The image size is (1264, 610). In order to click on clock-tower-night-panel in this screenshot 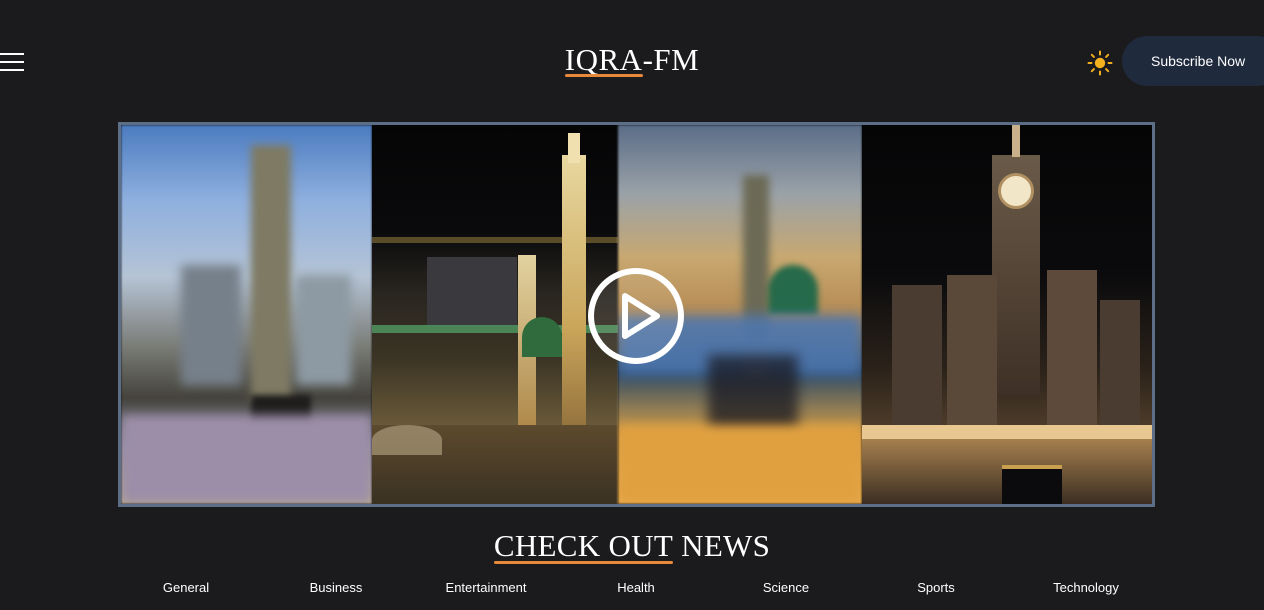, I will do `click(1007, 314)`.